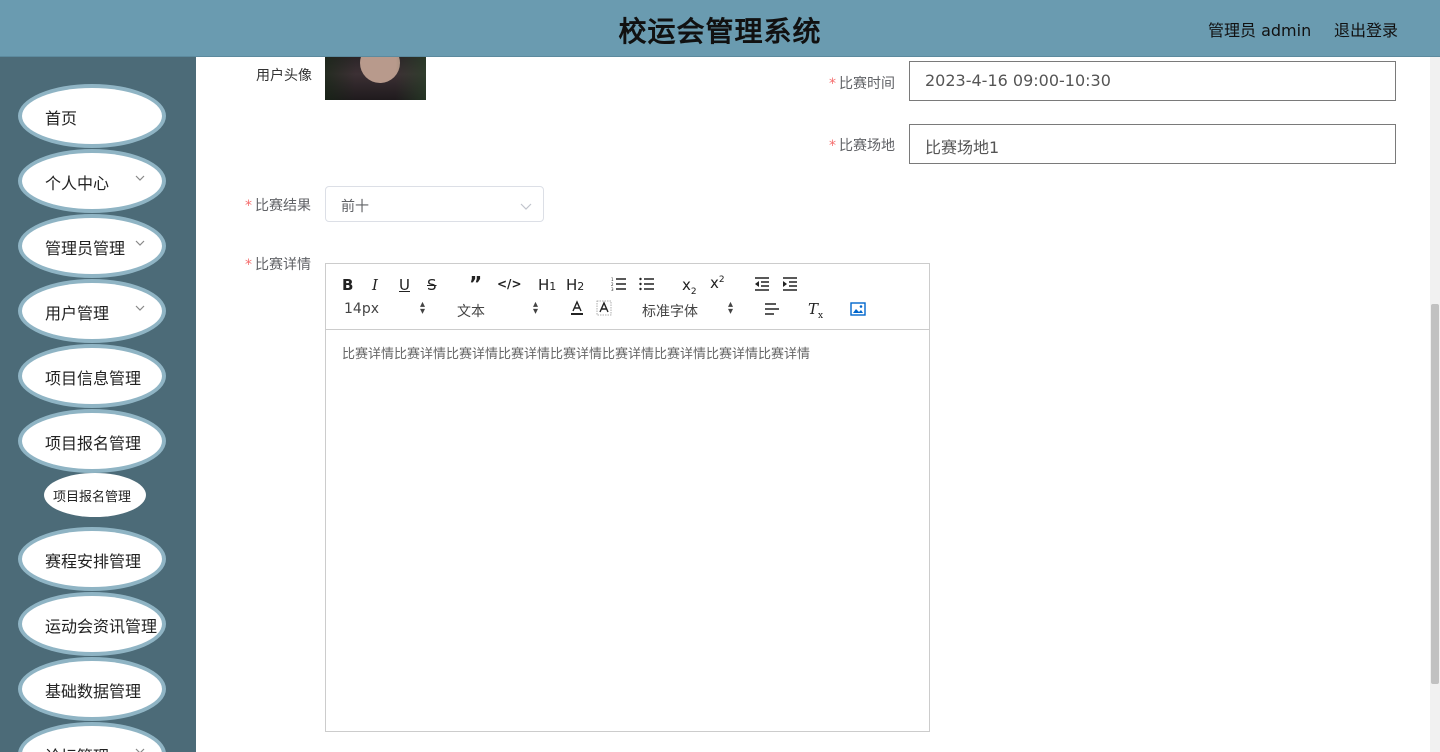 The image size is (1440, 752). What do you see at coordinates (77, 747) in the screenshot?
I see `sidebar-item-label: 论坛管理` at bounding box center [77, 747].